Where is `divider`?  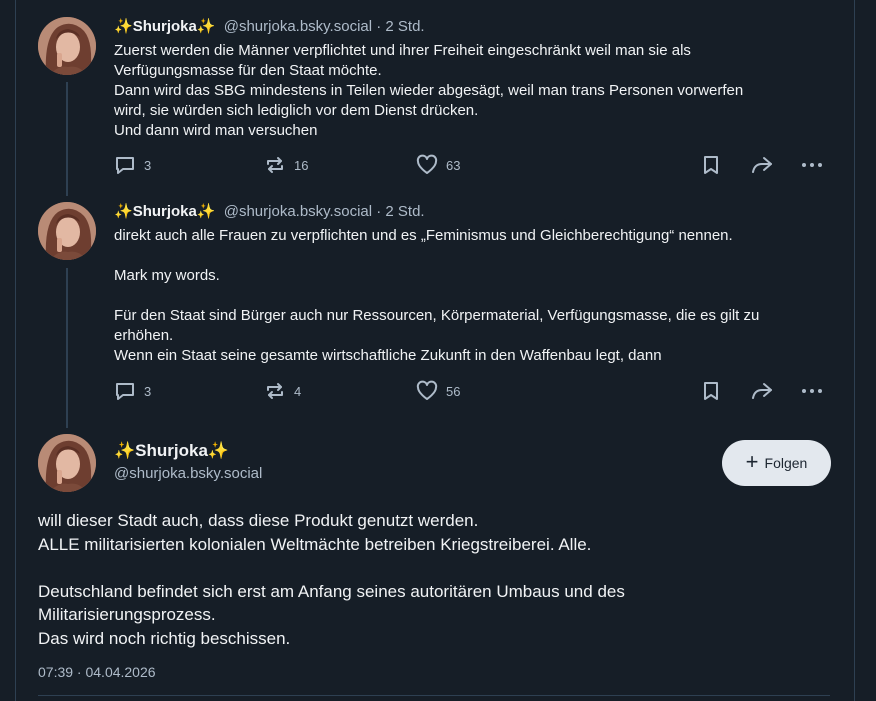 divider is located at coordinates (434, 695).